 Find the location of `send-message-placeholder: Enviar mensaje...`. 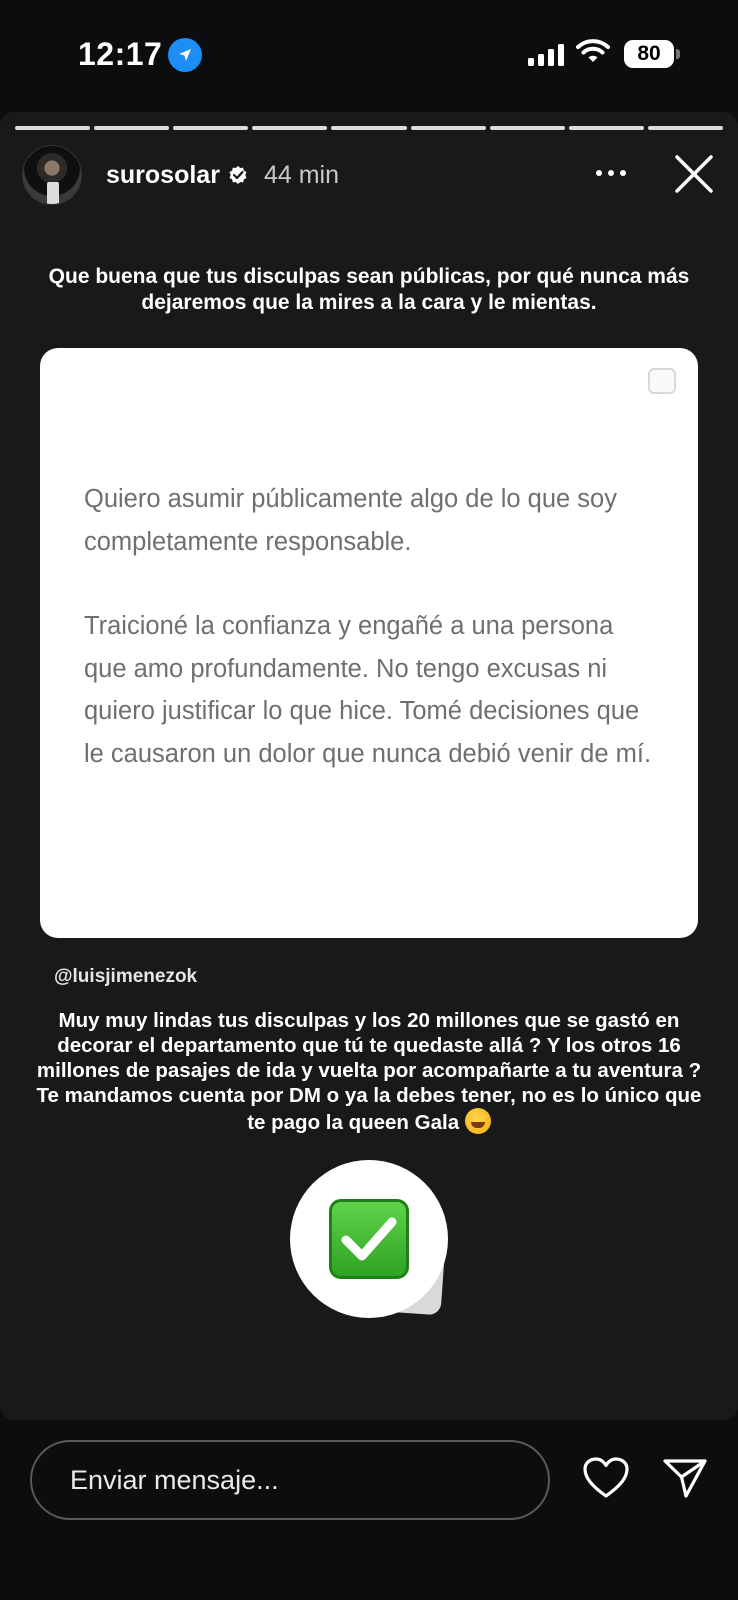

send-message-placeholder: Enviar mensaje... is located at coordinates (174, 1479).